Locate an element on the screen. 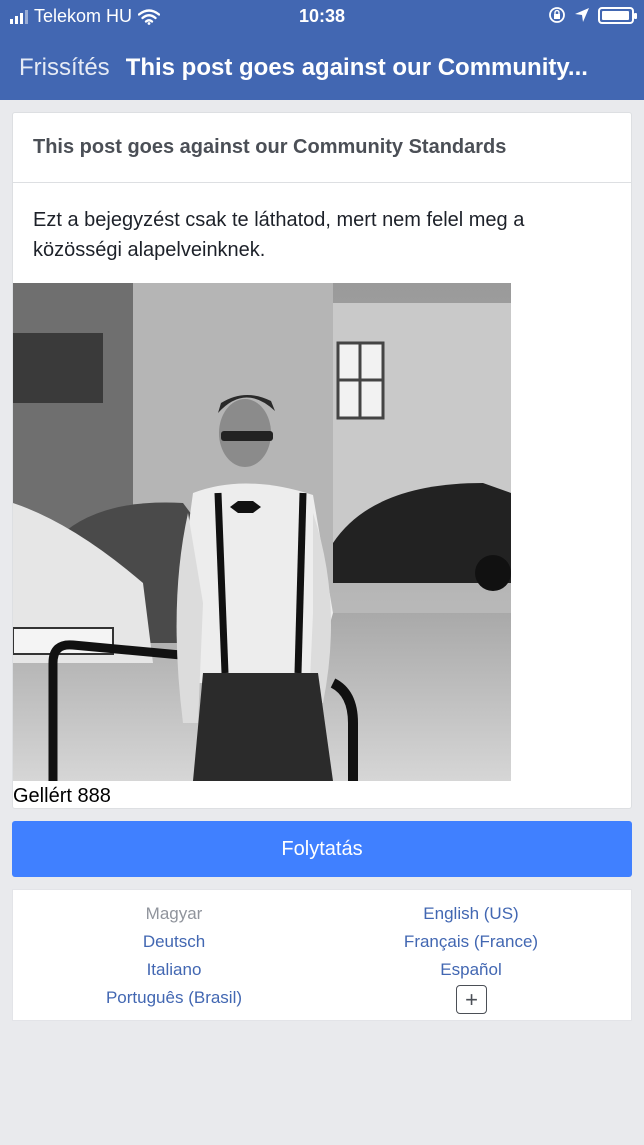  status-bar: Telekom HU 10:38 is located at coordinates (322, 17).